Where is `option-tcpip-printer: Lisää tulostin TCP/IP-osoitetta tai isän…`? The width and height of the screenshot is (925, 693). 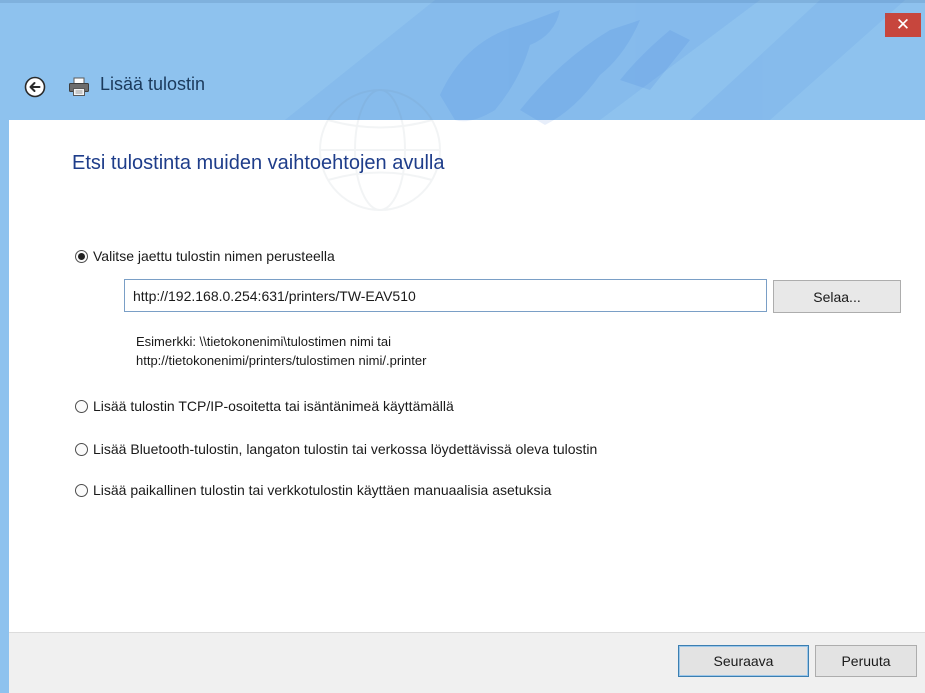
option-tcpip-printer: Lisää tulostin TCP/IP-osoitetta tai isän… is located at coordinates (264, 406).